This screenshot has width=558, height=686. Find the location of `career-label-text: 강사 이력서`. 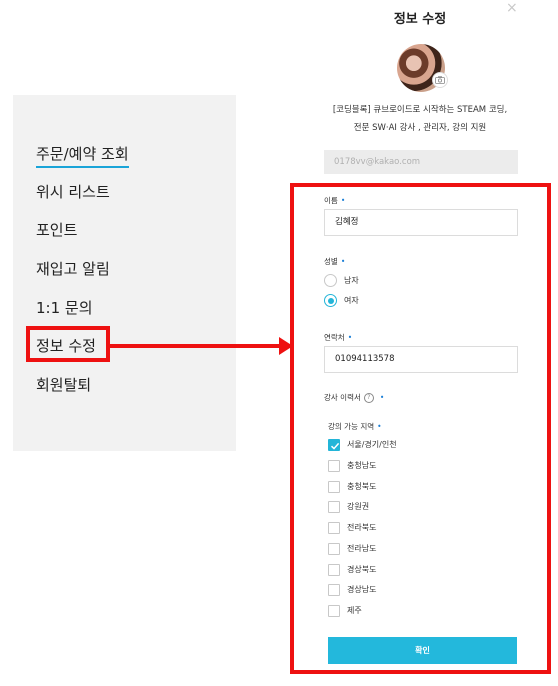

career-label-text: 강사 이력서 is located at coordinates (342, 397).